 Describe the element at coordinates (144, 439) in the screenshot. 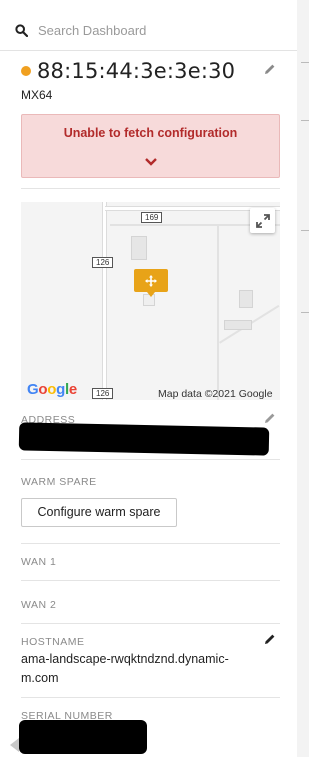

I see `redacted-address` at that location.